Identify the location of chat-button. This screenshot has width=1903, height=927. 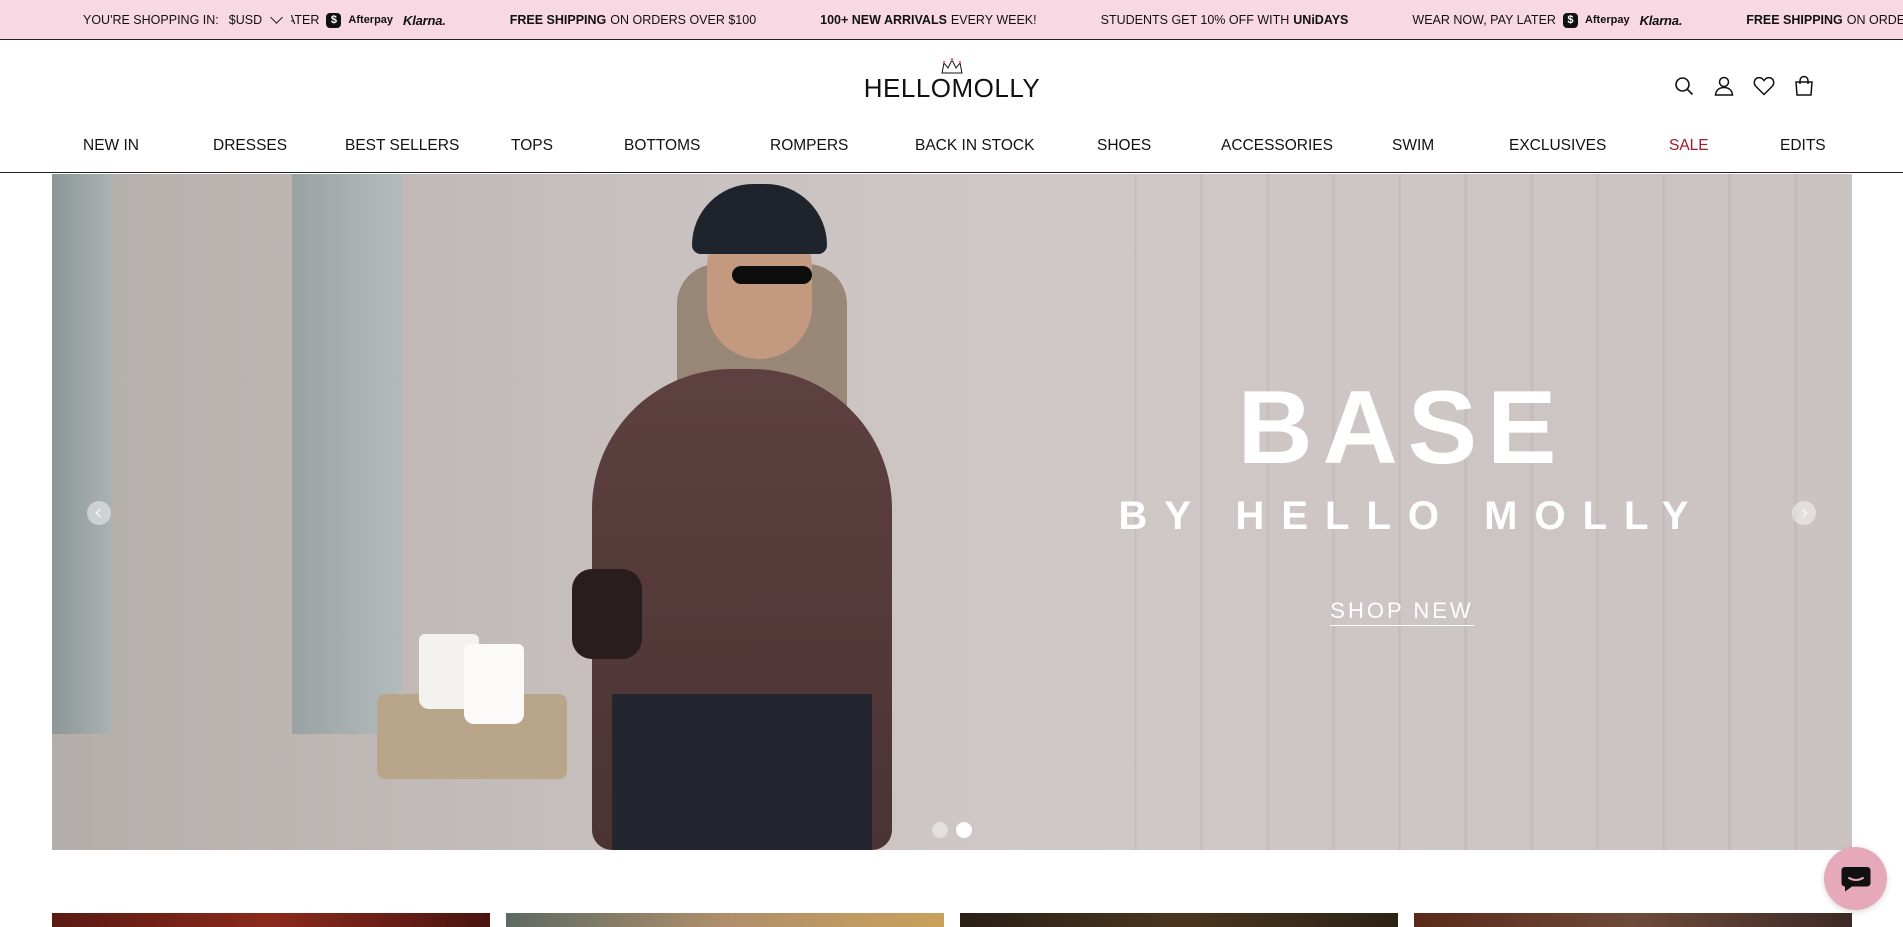
(1855, 878).